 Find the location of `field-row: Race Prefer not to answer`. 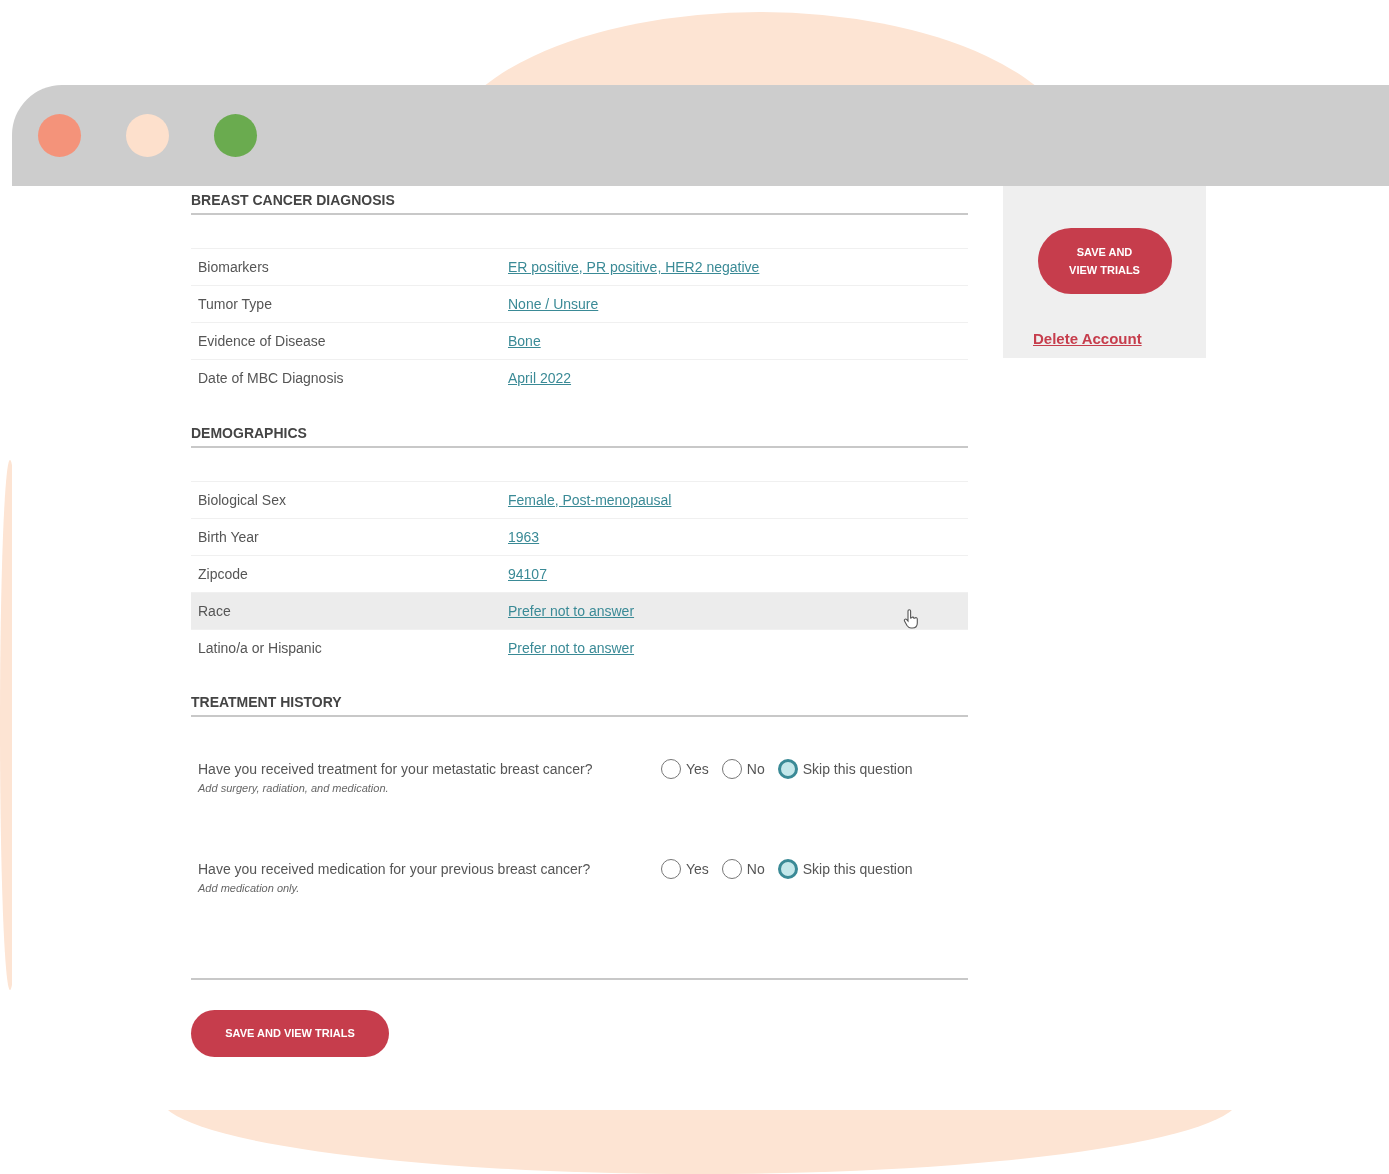

field-row: Race Prefer not to answer is located at coordinates (579, 610).